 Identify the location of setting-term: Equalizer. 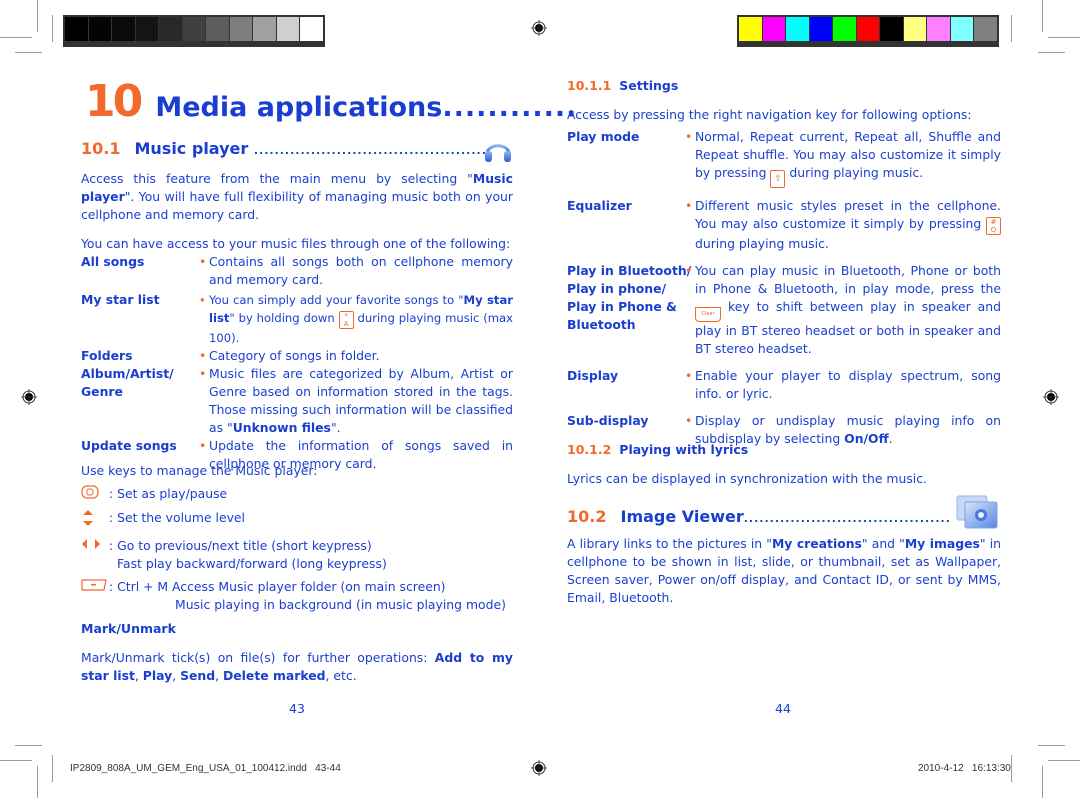
(599, 205).